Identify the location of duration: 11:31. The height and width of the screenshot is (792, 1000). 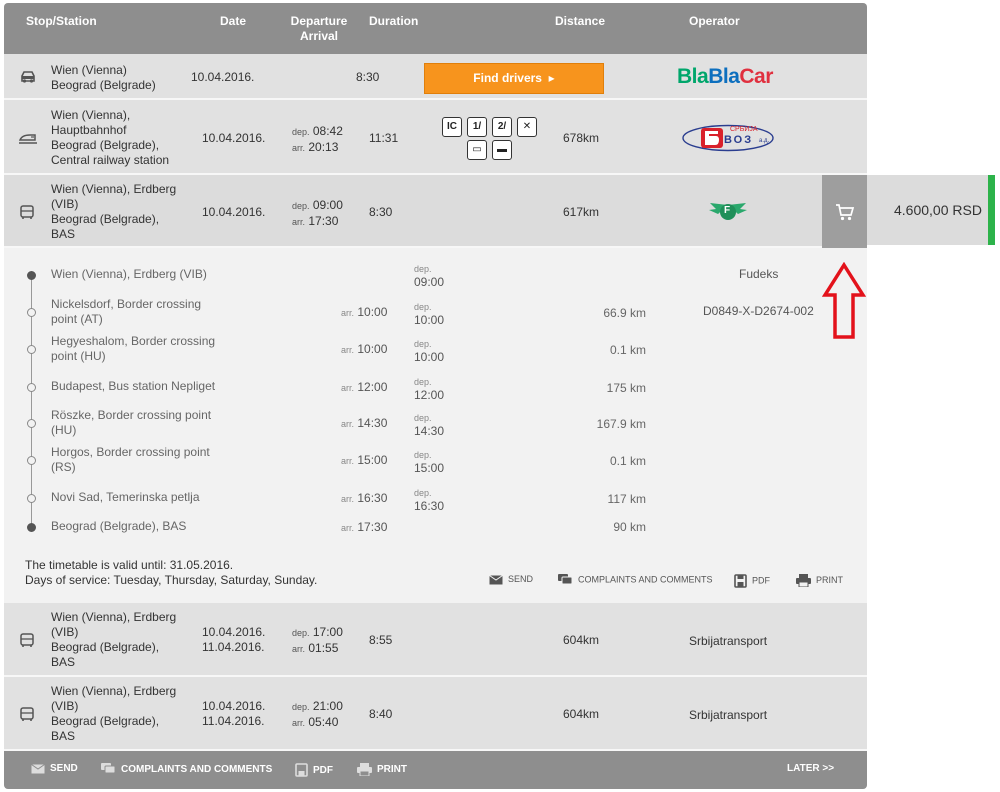
(384, 138).